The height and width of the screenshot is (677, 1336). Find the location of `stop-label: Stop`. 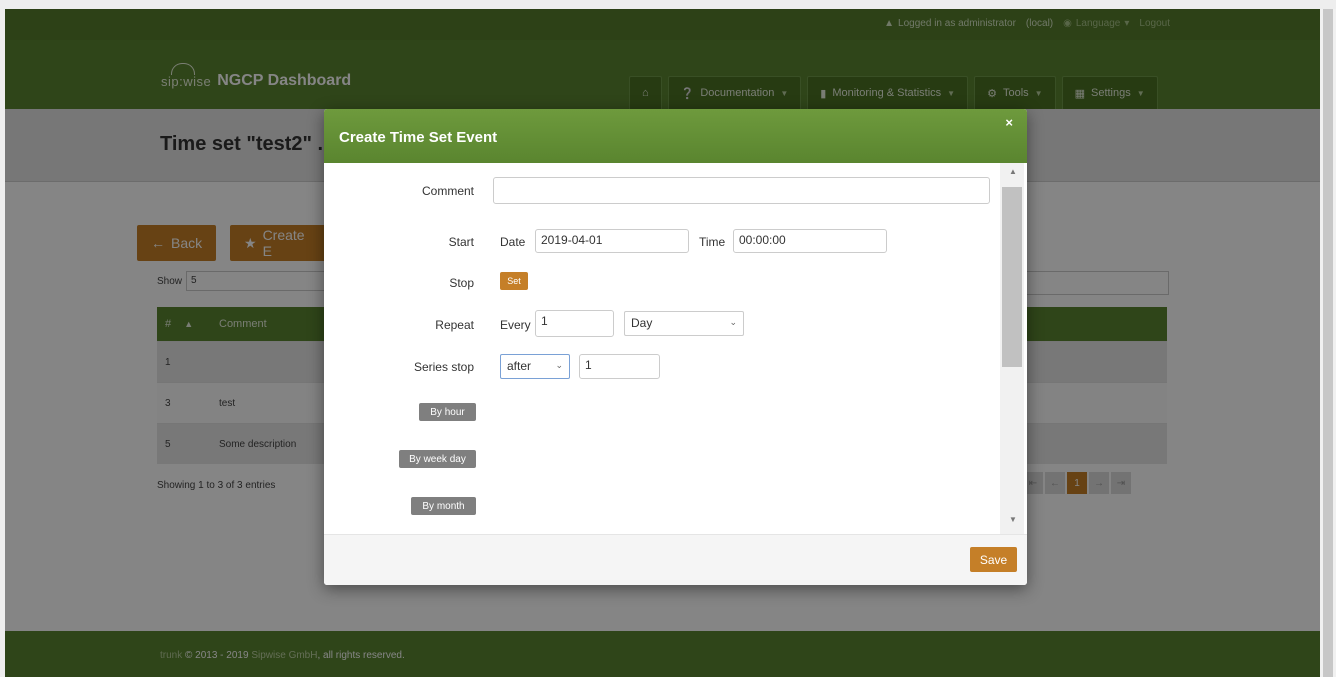

stop-label: Stop is located at coordinates (461, 283).